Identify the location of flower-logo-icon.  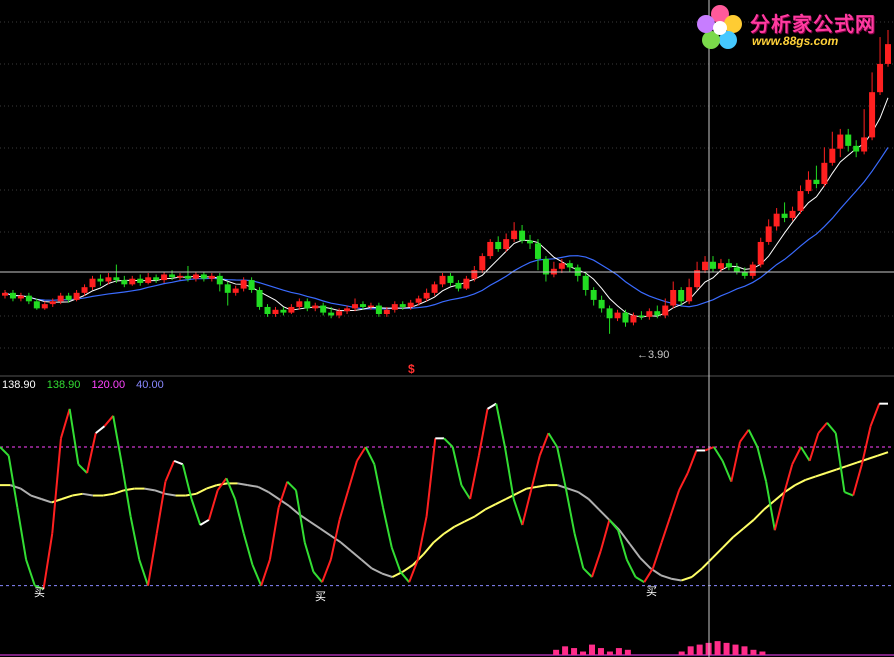
(719, 27).